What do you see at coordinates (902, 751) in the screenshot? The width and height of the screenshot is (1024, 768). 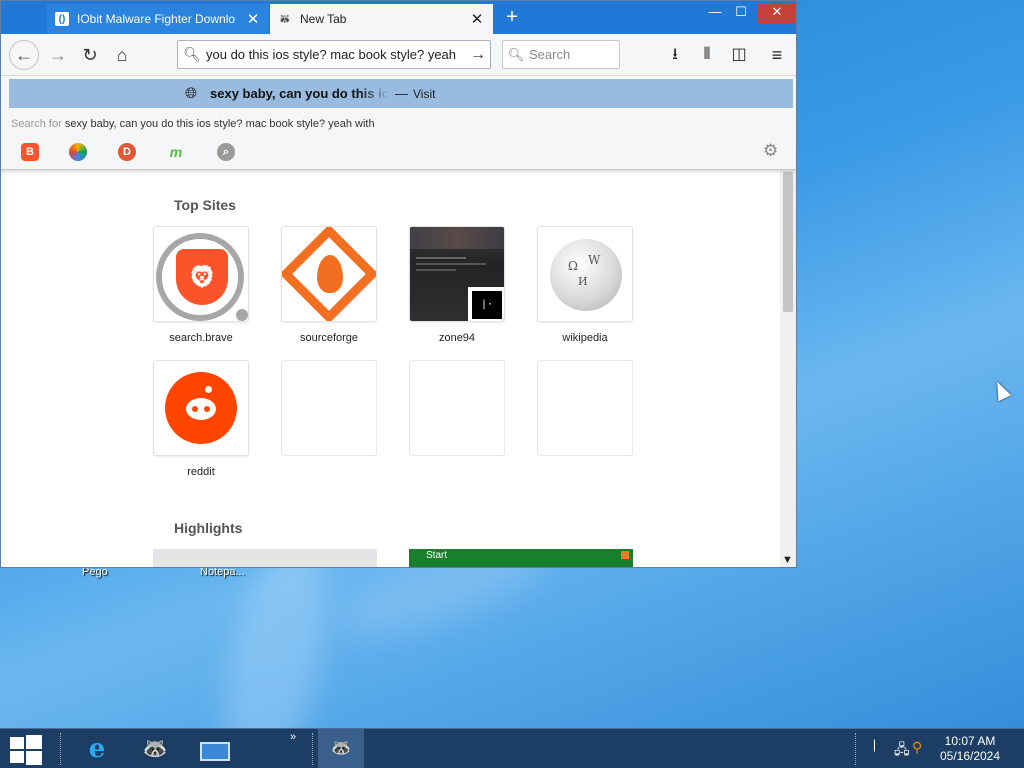 I see `network-icon: 🖧︎` at bounding box center [902, 751].